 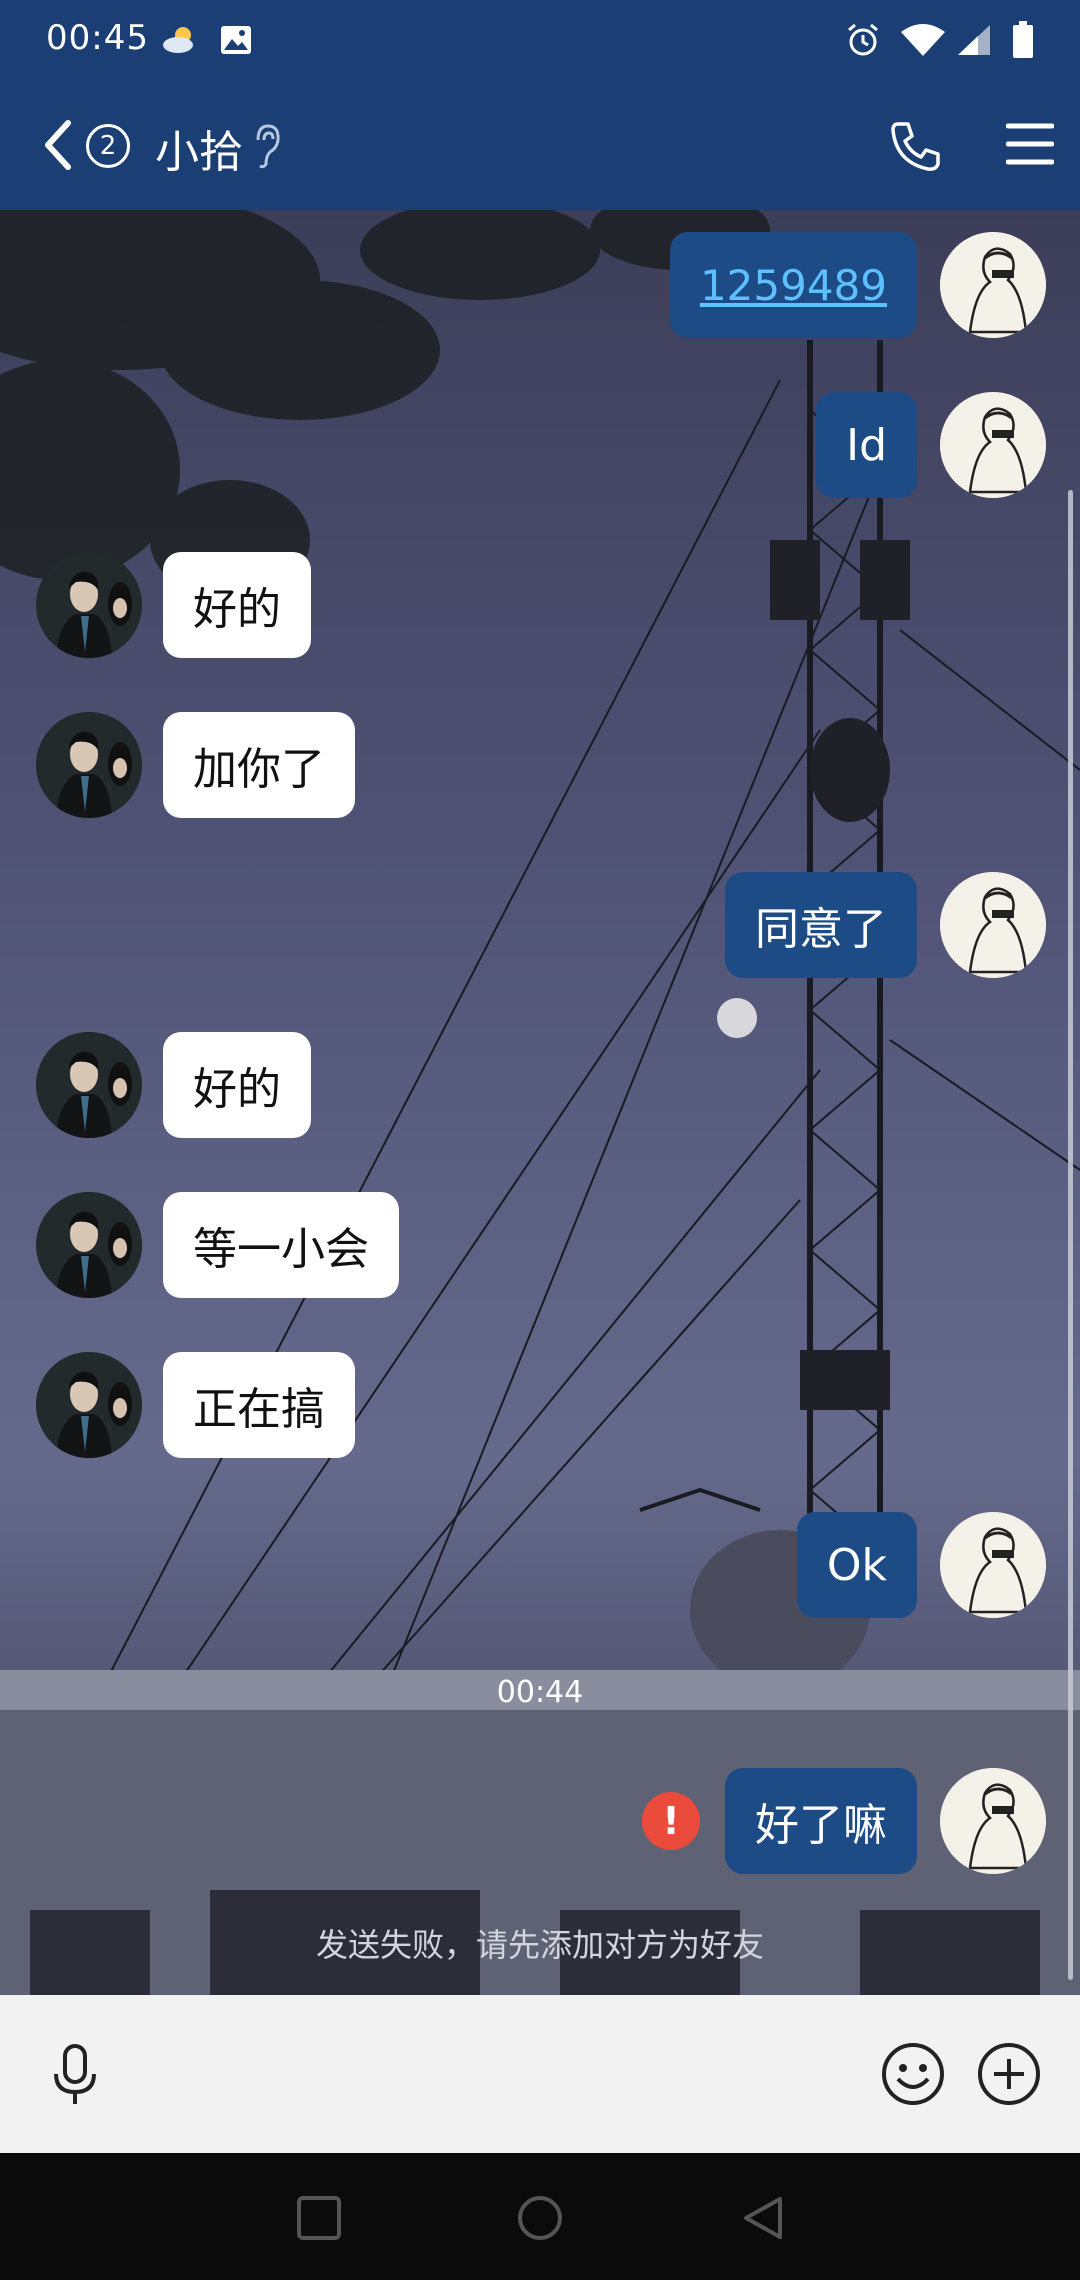 What do you see at coordinates (539, 1945) in the screenshot?
I see `send-failure-notice: 发送失败，请先添加对方为好友` at bounding box center [539, 1945].